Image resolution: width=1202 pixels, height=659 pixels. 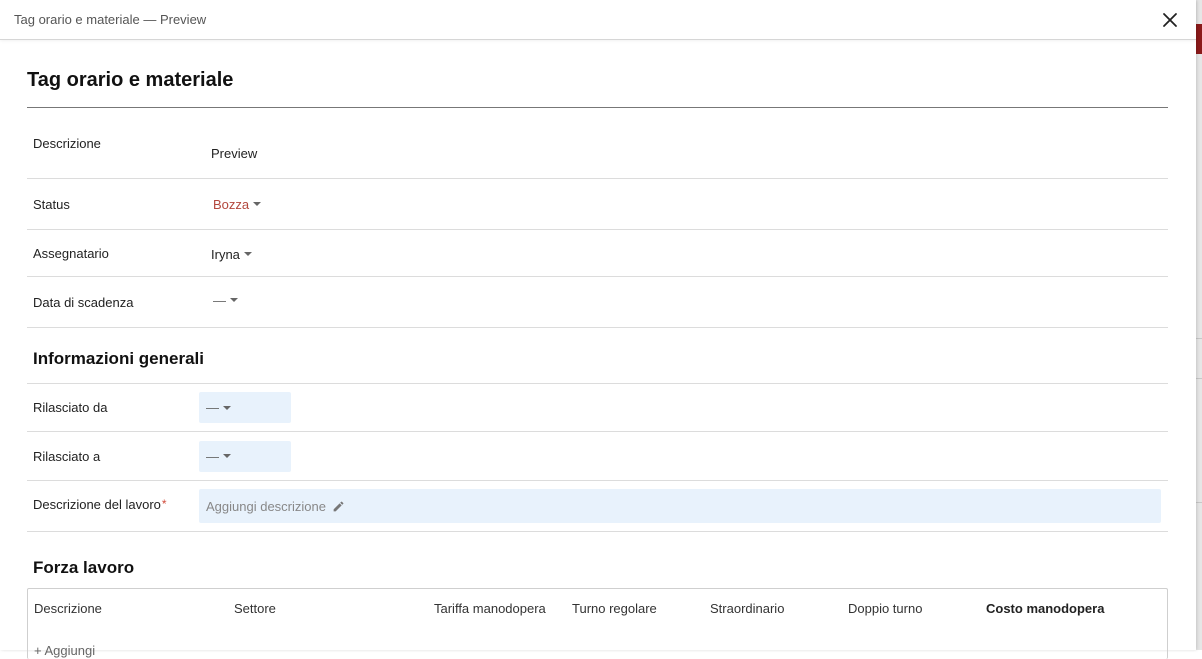 What do you see at coordinates (683, 456) in the screenshot?
I see `rilasciato-a-container: —` at bounding box center [683, 456].